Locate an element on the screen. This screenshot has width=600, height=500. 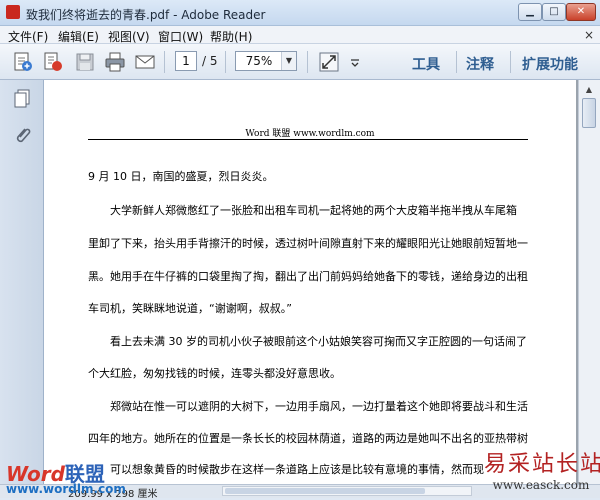
easck-watermark: 易采站长站 www.easck.com is located at coordinates (542, 469).